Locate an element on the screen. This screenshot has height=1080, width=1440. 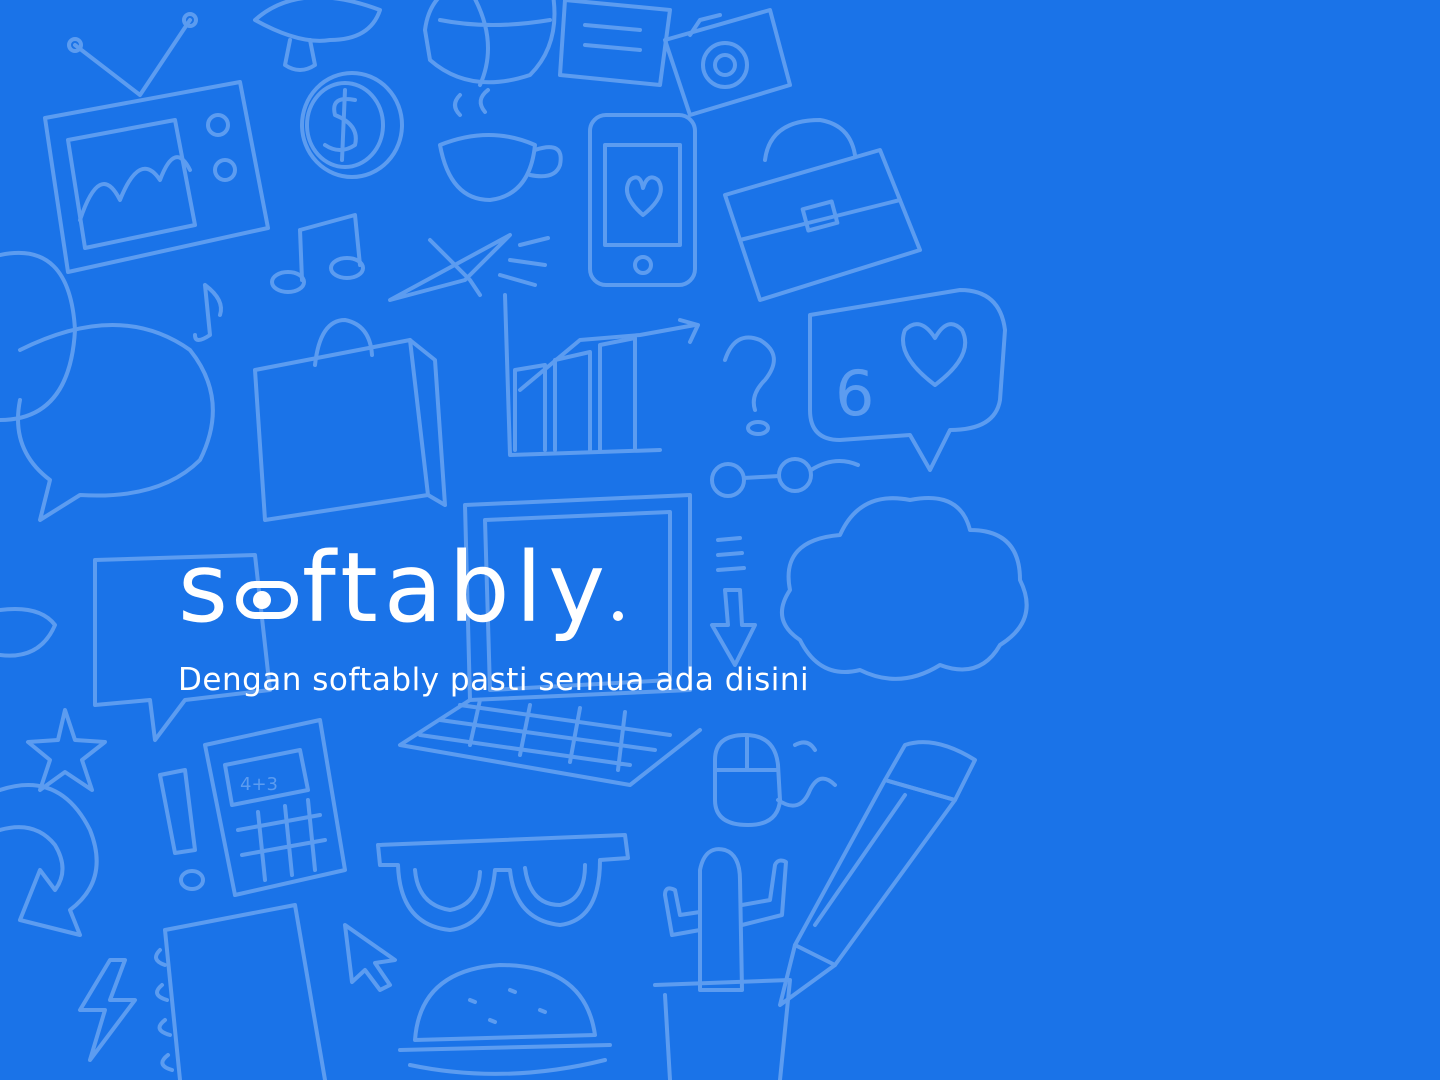
logo-text-end: ftably is located at coordinates (457, 588).